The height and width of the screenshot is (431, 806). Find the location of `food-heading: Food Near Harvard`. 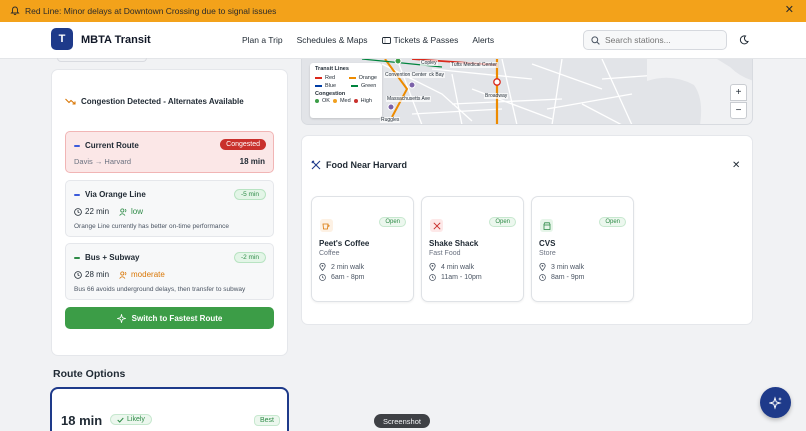

food-heading: Food Near Harvard is located at coordinates (359, 165).